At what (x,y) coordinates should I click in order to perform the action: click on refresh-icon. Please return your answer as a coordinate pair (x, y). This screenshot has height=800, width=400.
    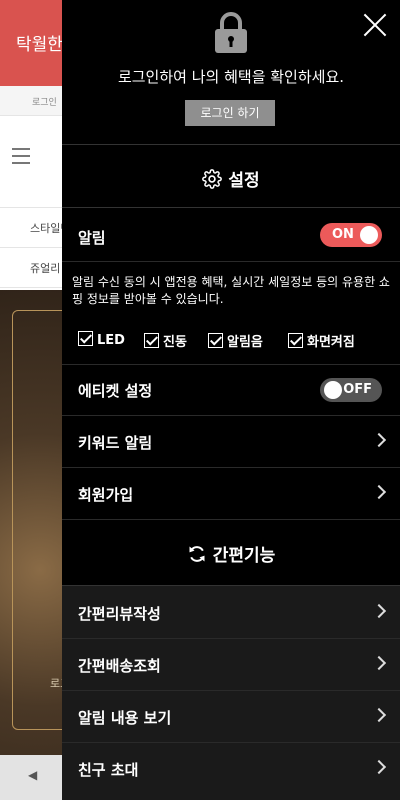
    Looking at the image, I should click on (197, 554).